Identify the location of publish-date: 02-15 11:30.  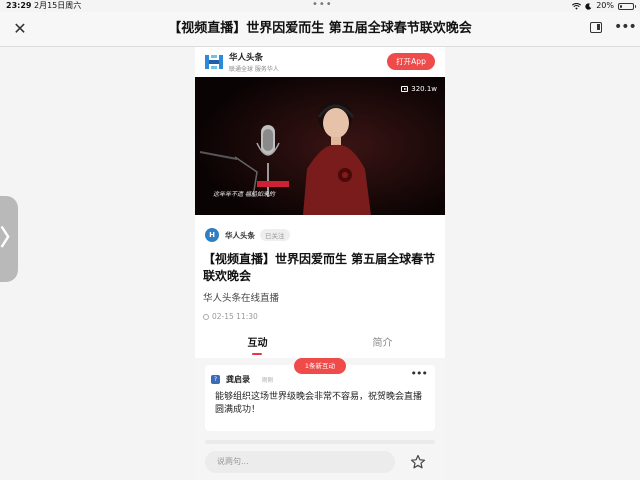
(230, 316).